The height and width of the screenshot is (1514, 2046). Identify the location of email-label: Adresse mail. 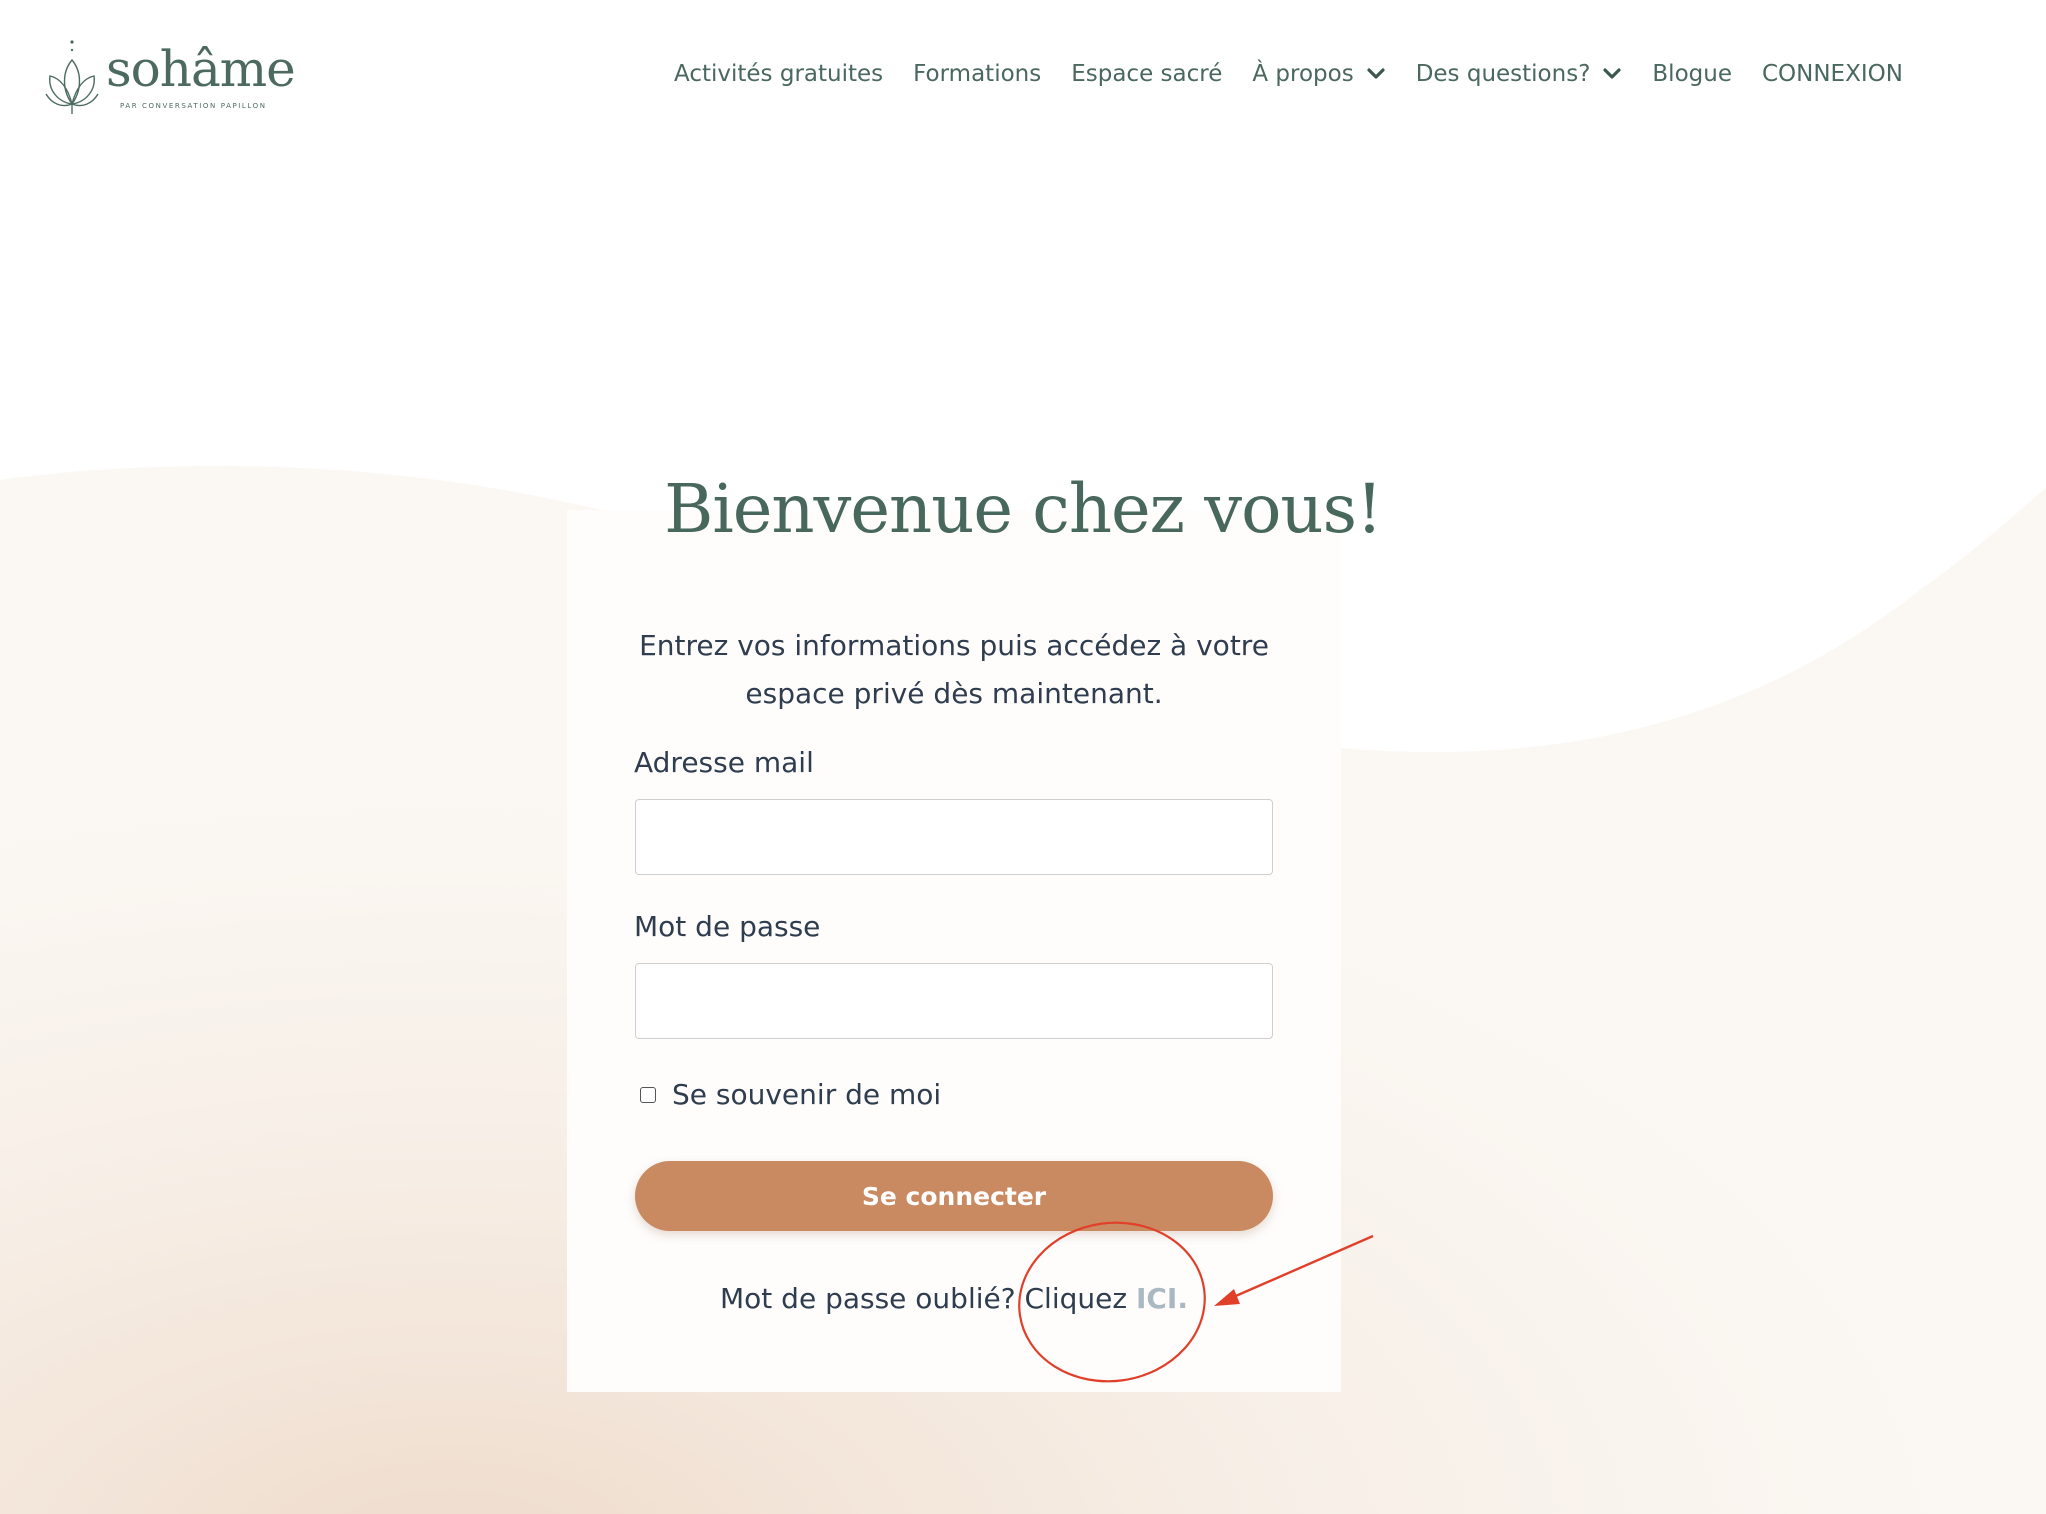
(724, 762).